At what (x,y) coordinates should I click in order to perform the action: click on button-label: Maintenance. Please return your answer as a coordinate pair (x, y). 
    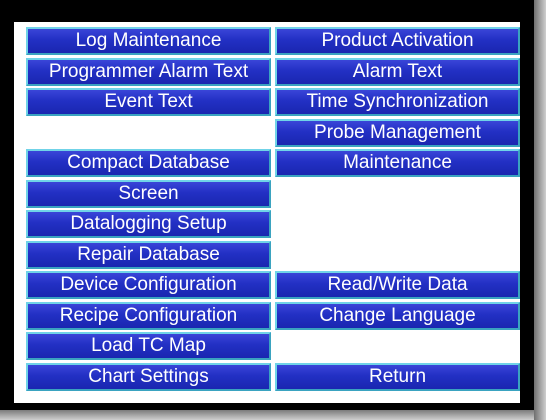
    Looking at the image, I should click on (397, 162).